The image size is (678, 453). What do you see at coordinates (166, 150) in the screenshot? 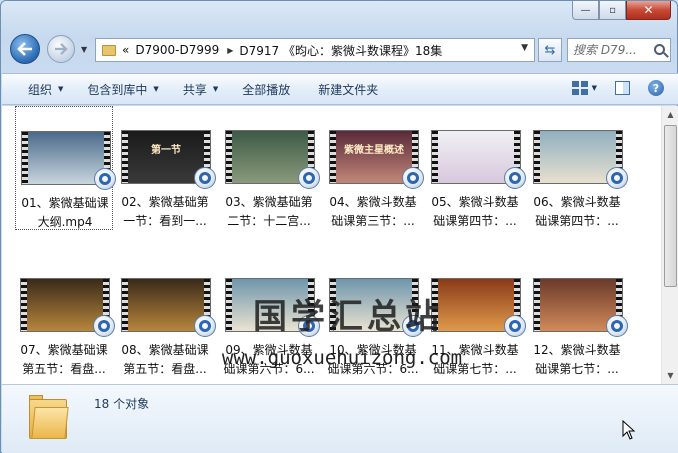
I see `thumbnail-title: 第一节` at bounding box center [166, 150].